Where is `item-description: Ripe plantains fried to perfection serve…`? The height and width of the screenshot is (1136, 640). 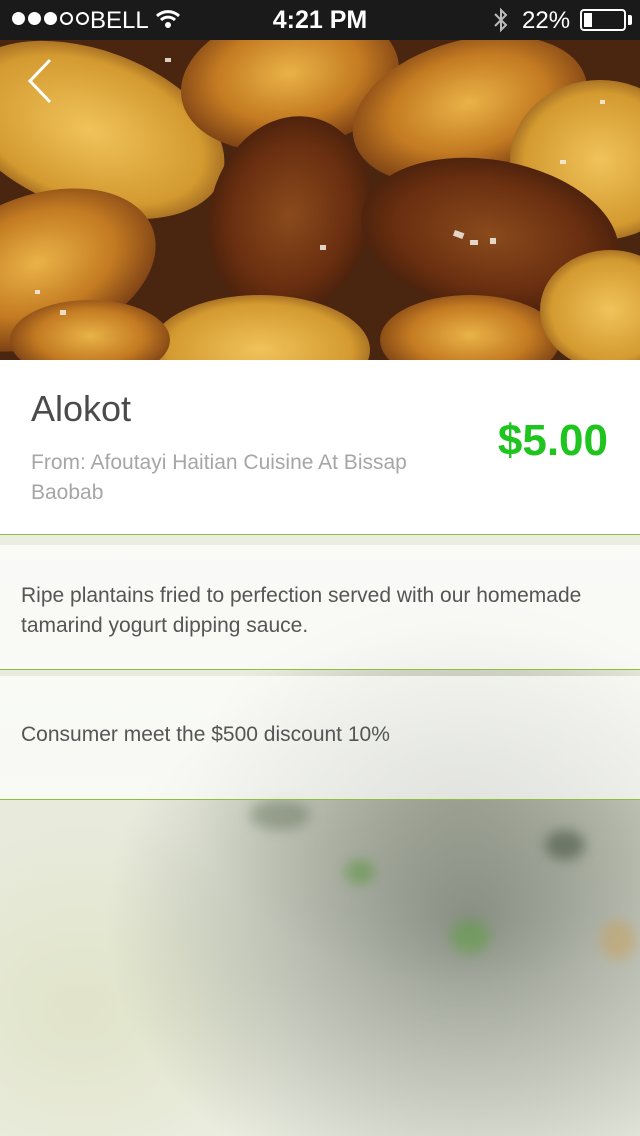
item-description: Ripe plantains fried to perfection serve… is located at coordinates (301, 610).